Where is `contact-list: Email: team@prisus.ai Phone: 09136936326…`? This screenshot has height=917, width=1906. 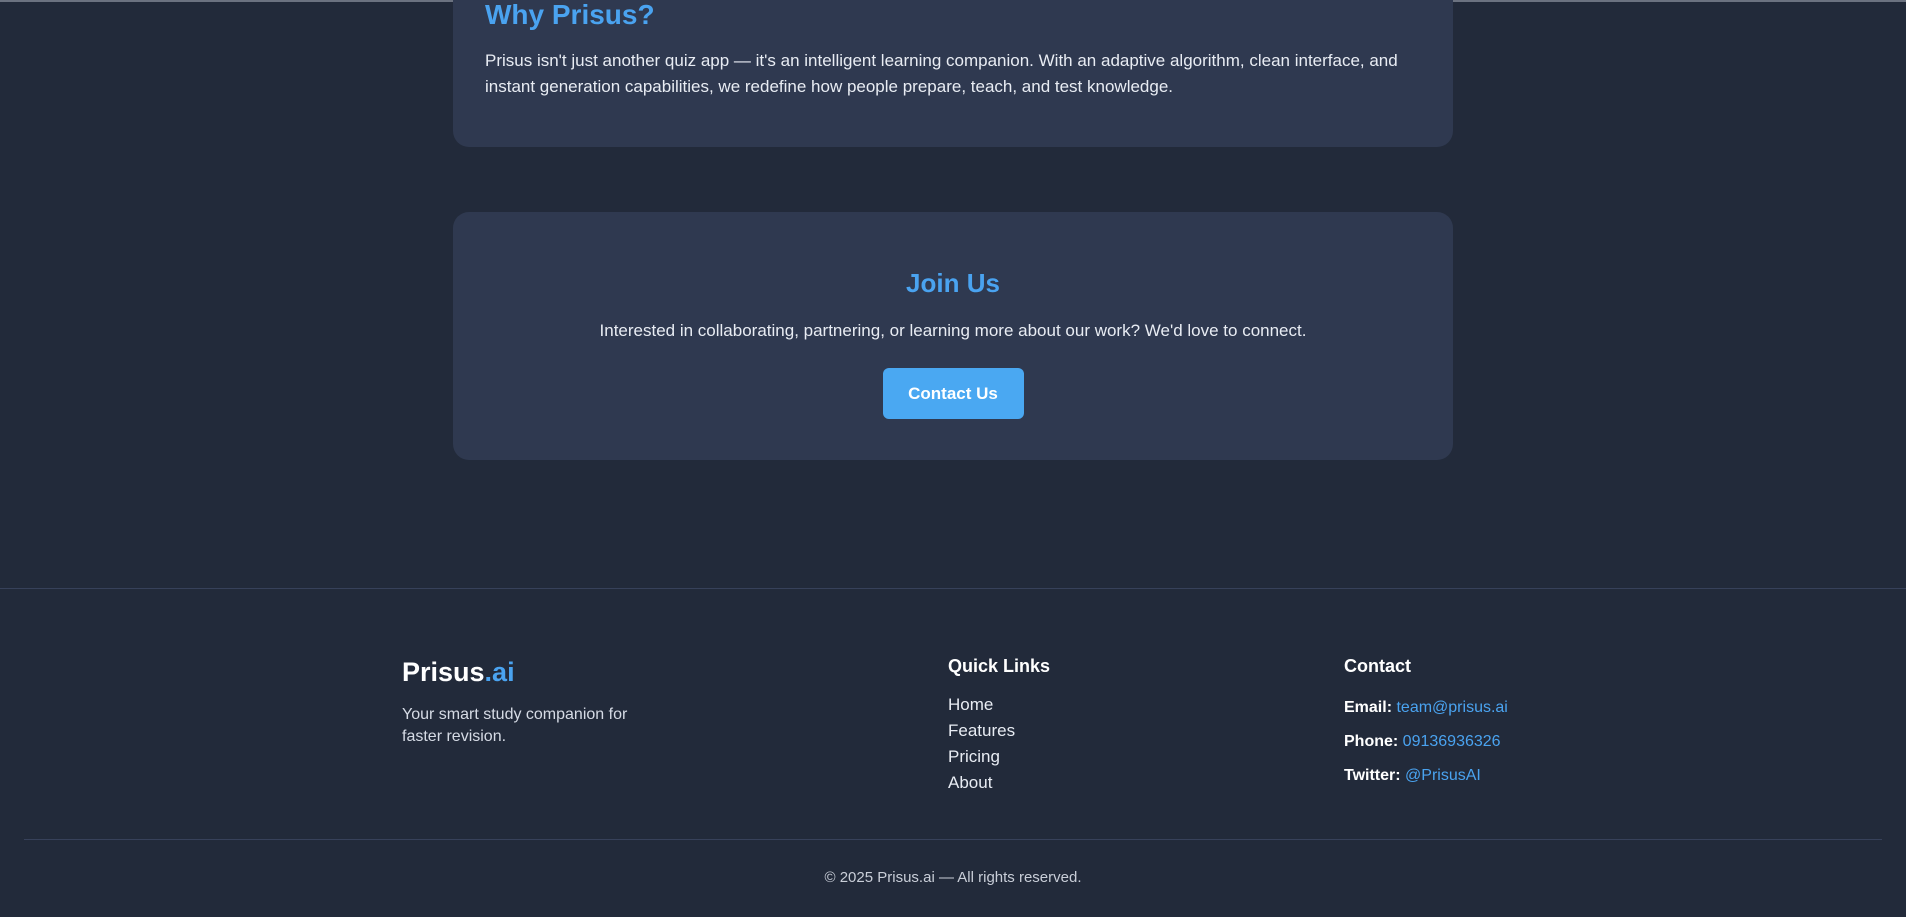 contact-list: Email: team@prisus.ai Phone: 09136936326… is located at coordinates (1426, 742).